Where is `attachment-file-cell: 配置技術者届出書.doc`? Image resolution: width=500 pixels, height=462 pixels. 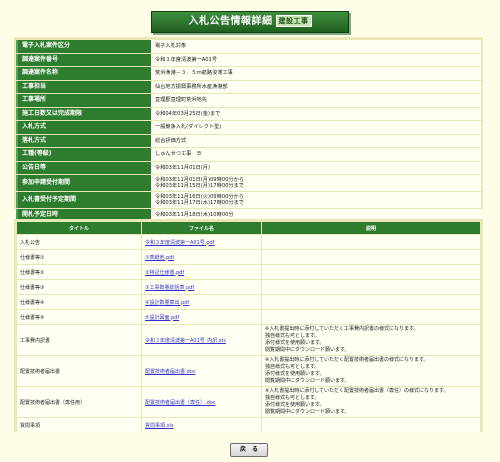
attachment-file-cell: 配置技術者届出書.doc is located at coordinates (201, 371).